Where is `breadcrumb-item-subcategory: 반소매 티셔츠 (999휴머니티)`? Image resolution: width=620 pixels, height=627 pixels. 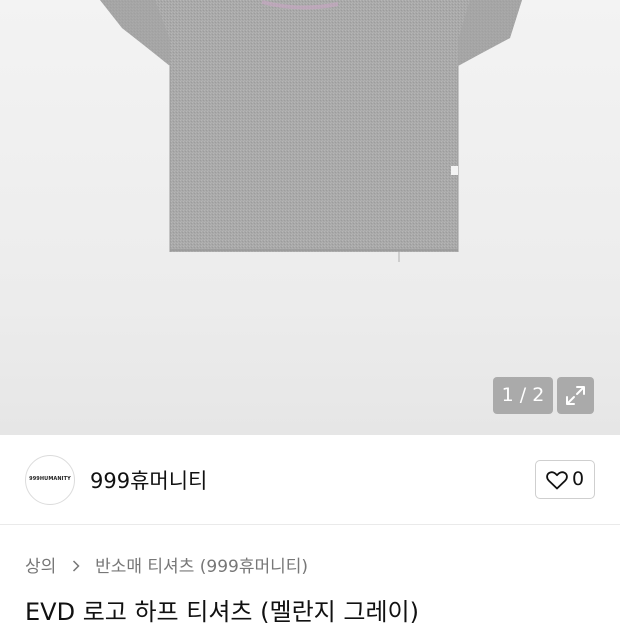 breadcrumb-item-subcategory: 반소매 티셔츠 (999휴머니티) is located at coordinates (201, 567).